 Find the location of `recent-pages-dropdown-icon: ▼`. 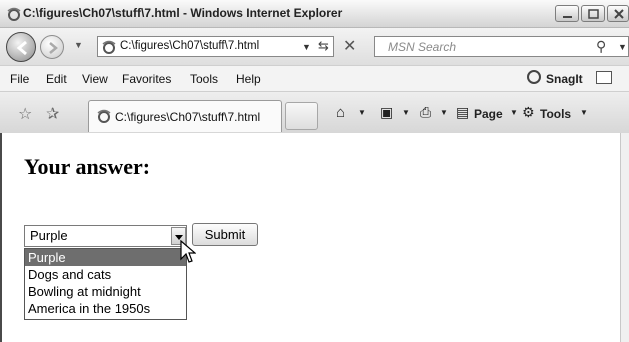

recent-pages-dropdown-icon: ▼ is located at coordinates (78, 45).